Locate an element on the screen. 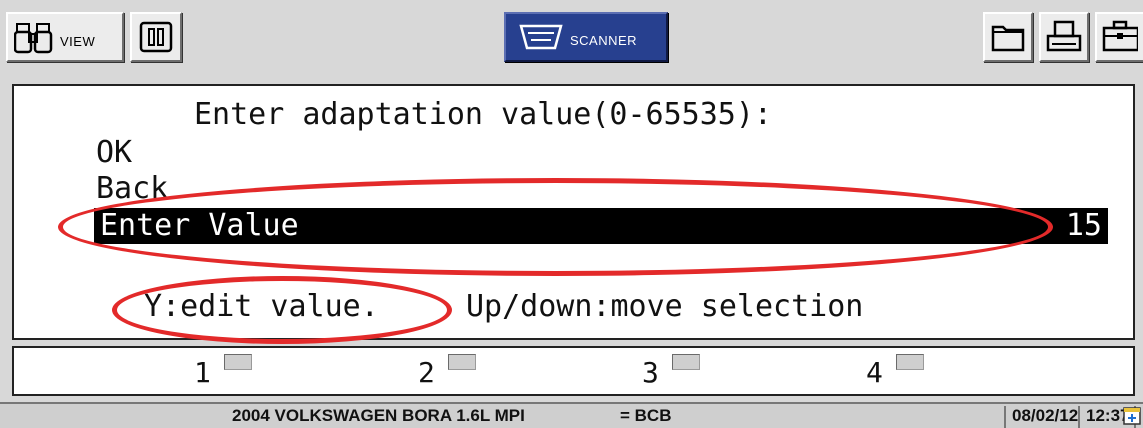 The height and width of the screenshot is (428, 1143). toolbox-button is located at coordinates (1119, 37).